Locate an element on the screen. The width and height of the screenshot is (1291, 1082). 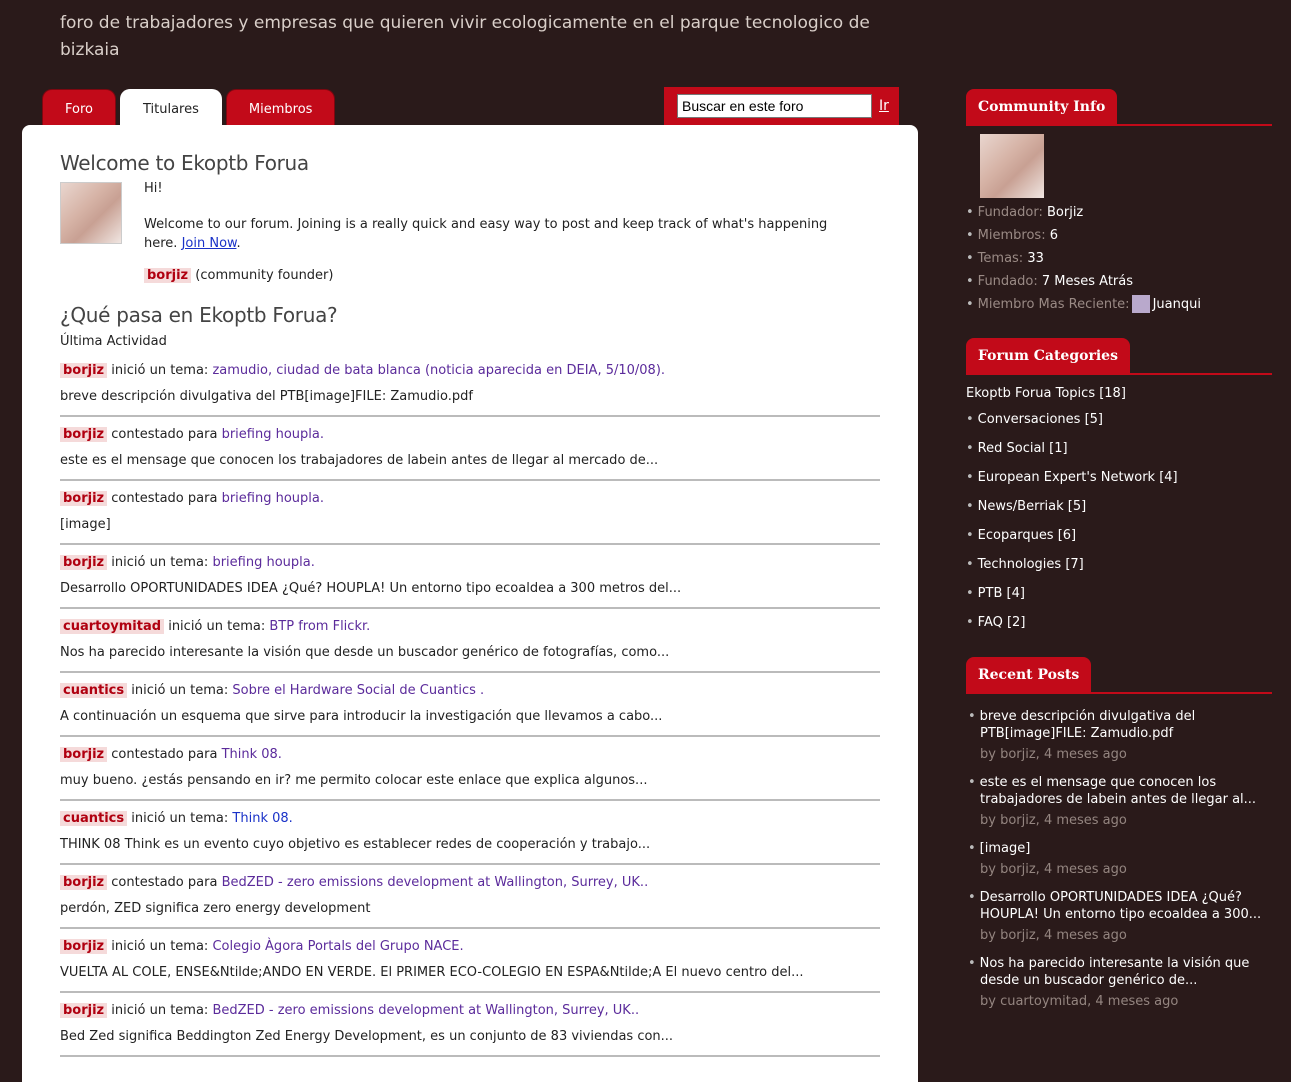
info-item-founder: • Fundador: Borjiz is located at coordinates (1025, 212).